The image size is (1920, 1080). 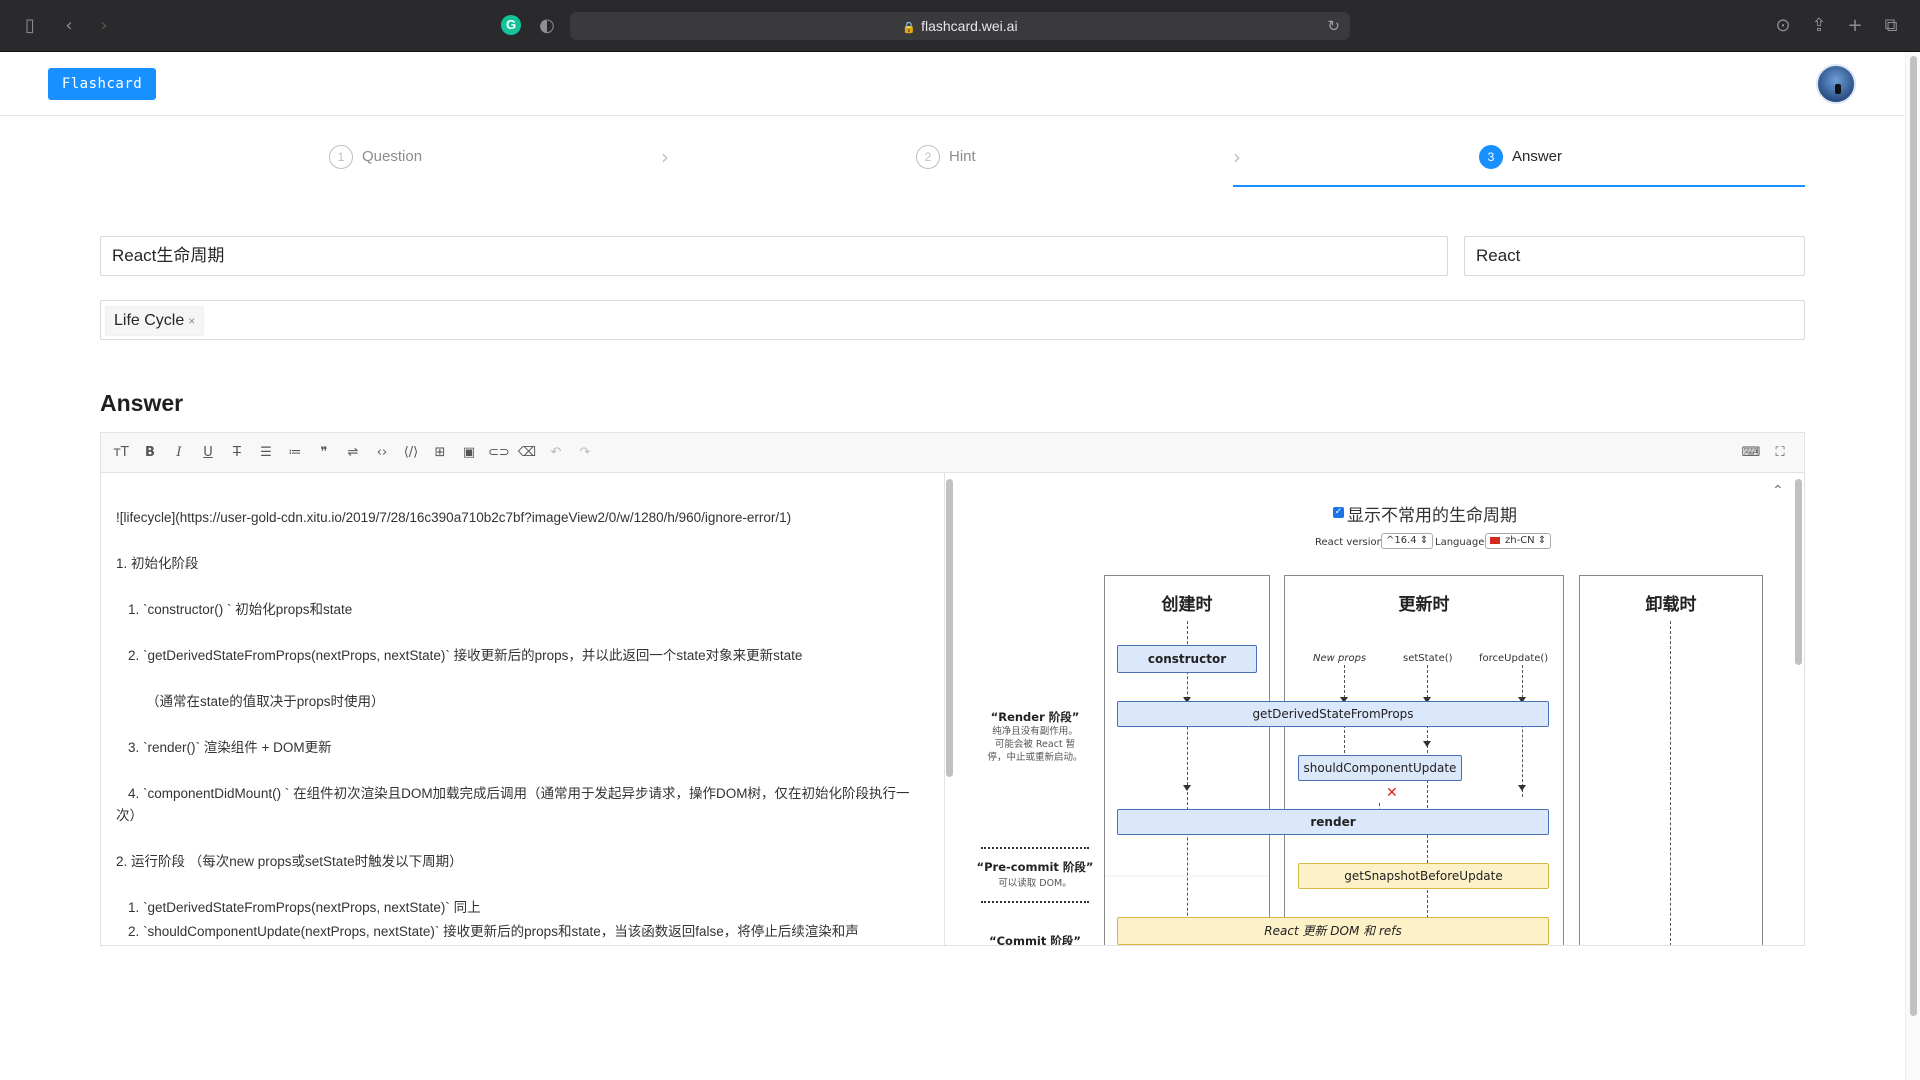 I want to click on back-icon: ‹, so click(x=69, y=26).